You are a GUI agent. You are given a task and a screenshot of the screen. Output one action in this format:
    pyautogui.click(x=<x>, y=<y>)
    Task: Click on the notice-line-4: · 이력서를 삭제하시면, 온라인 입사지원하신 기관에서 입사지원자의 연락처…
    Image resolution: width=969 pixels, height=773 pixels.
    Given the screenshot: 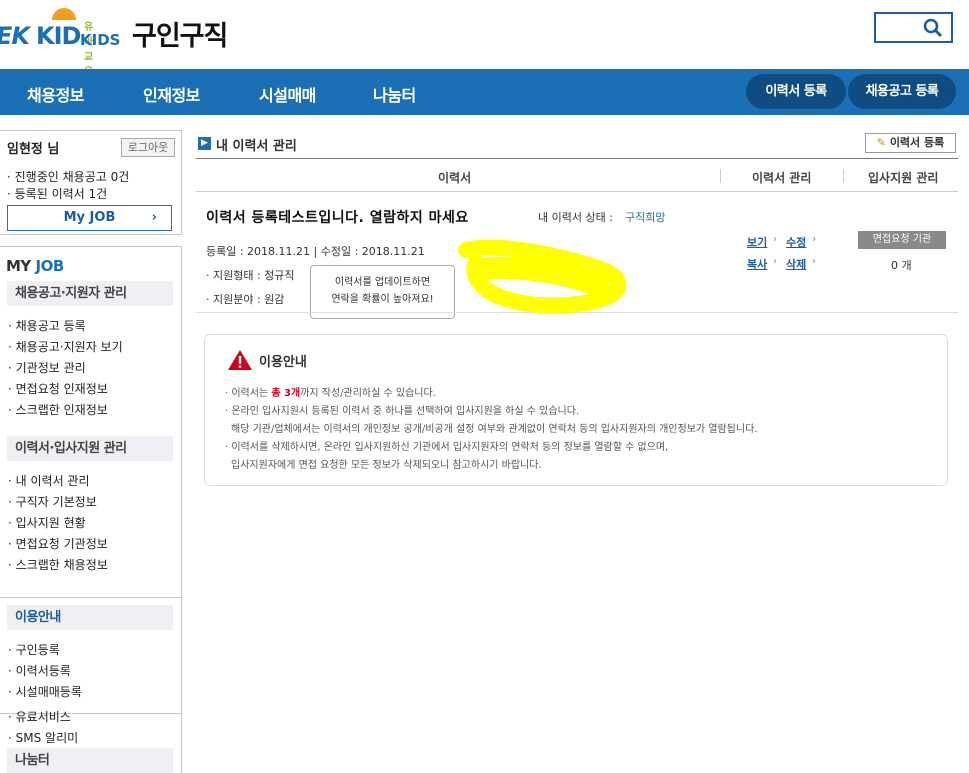 What is the action you would take?
    pyautogui.click(x=447, y=447)
    